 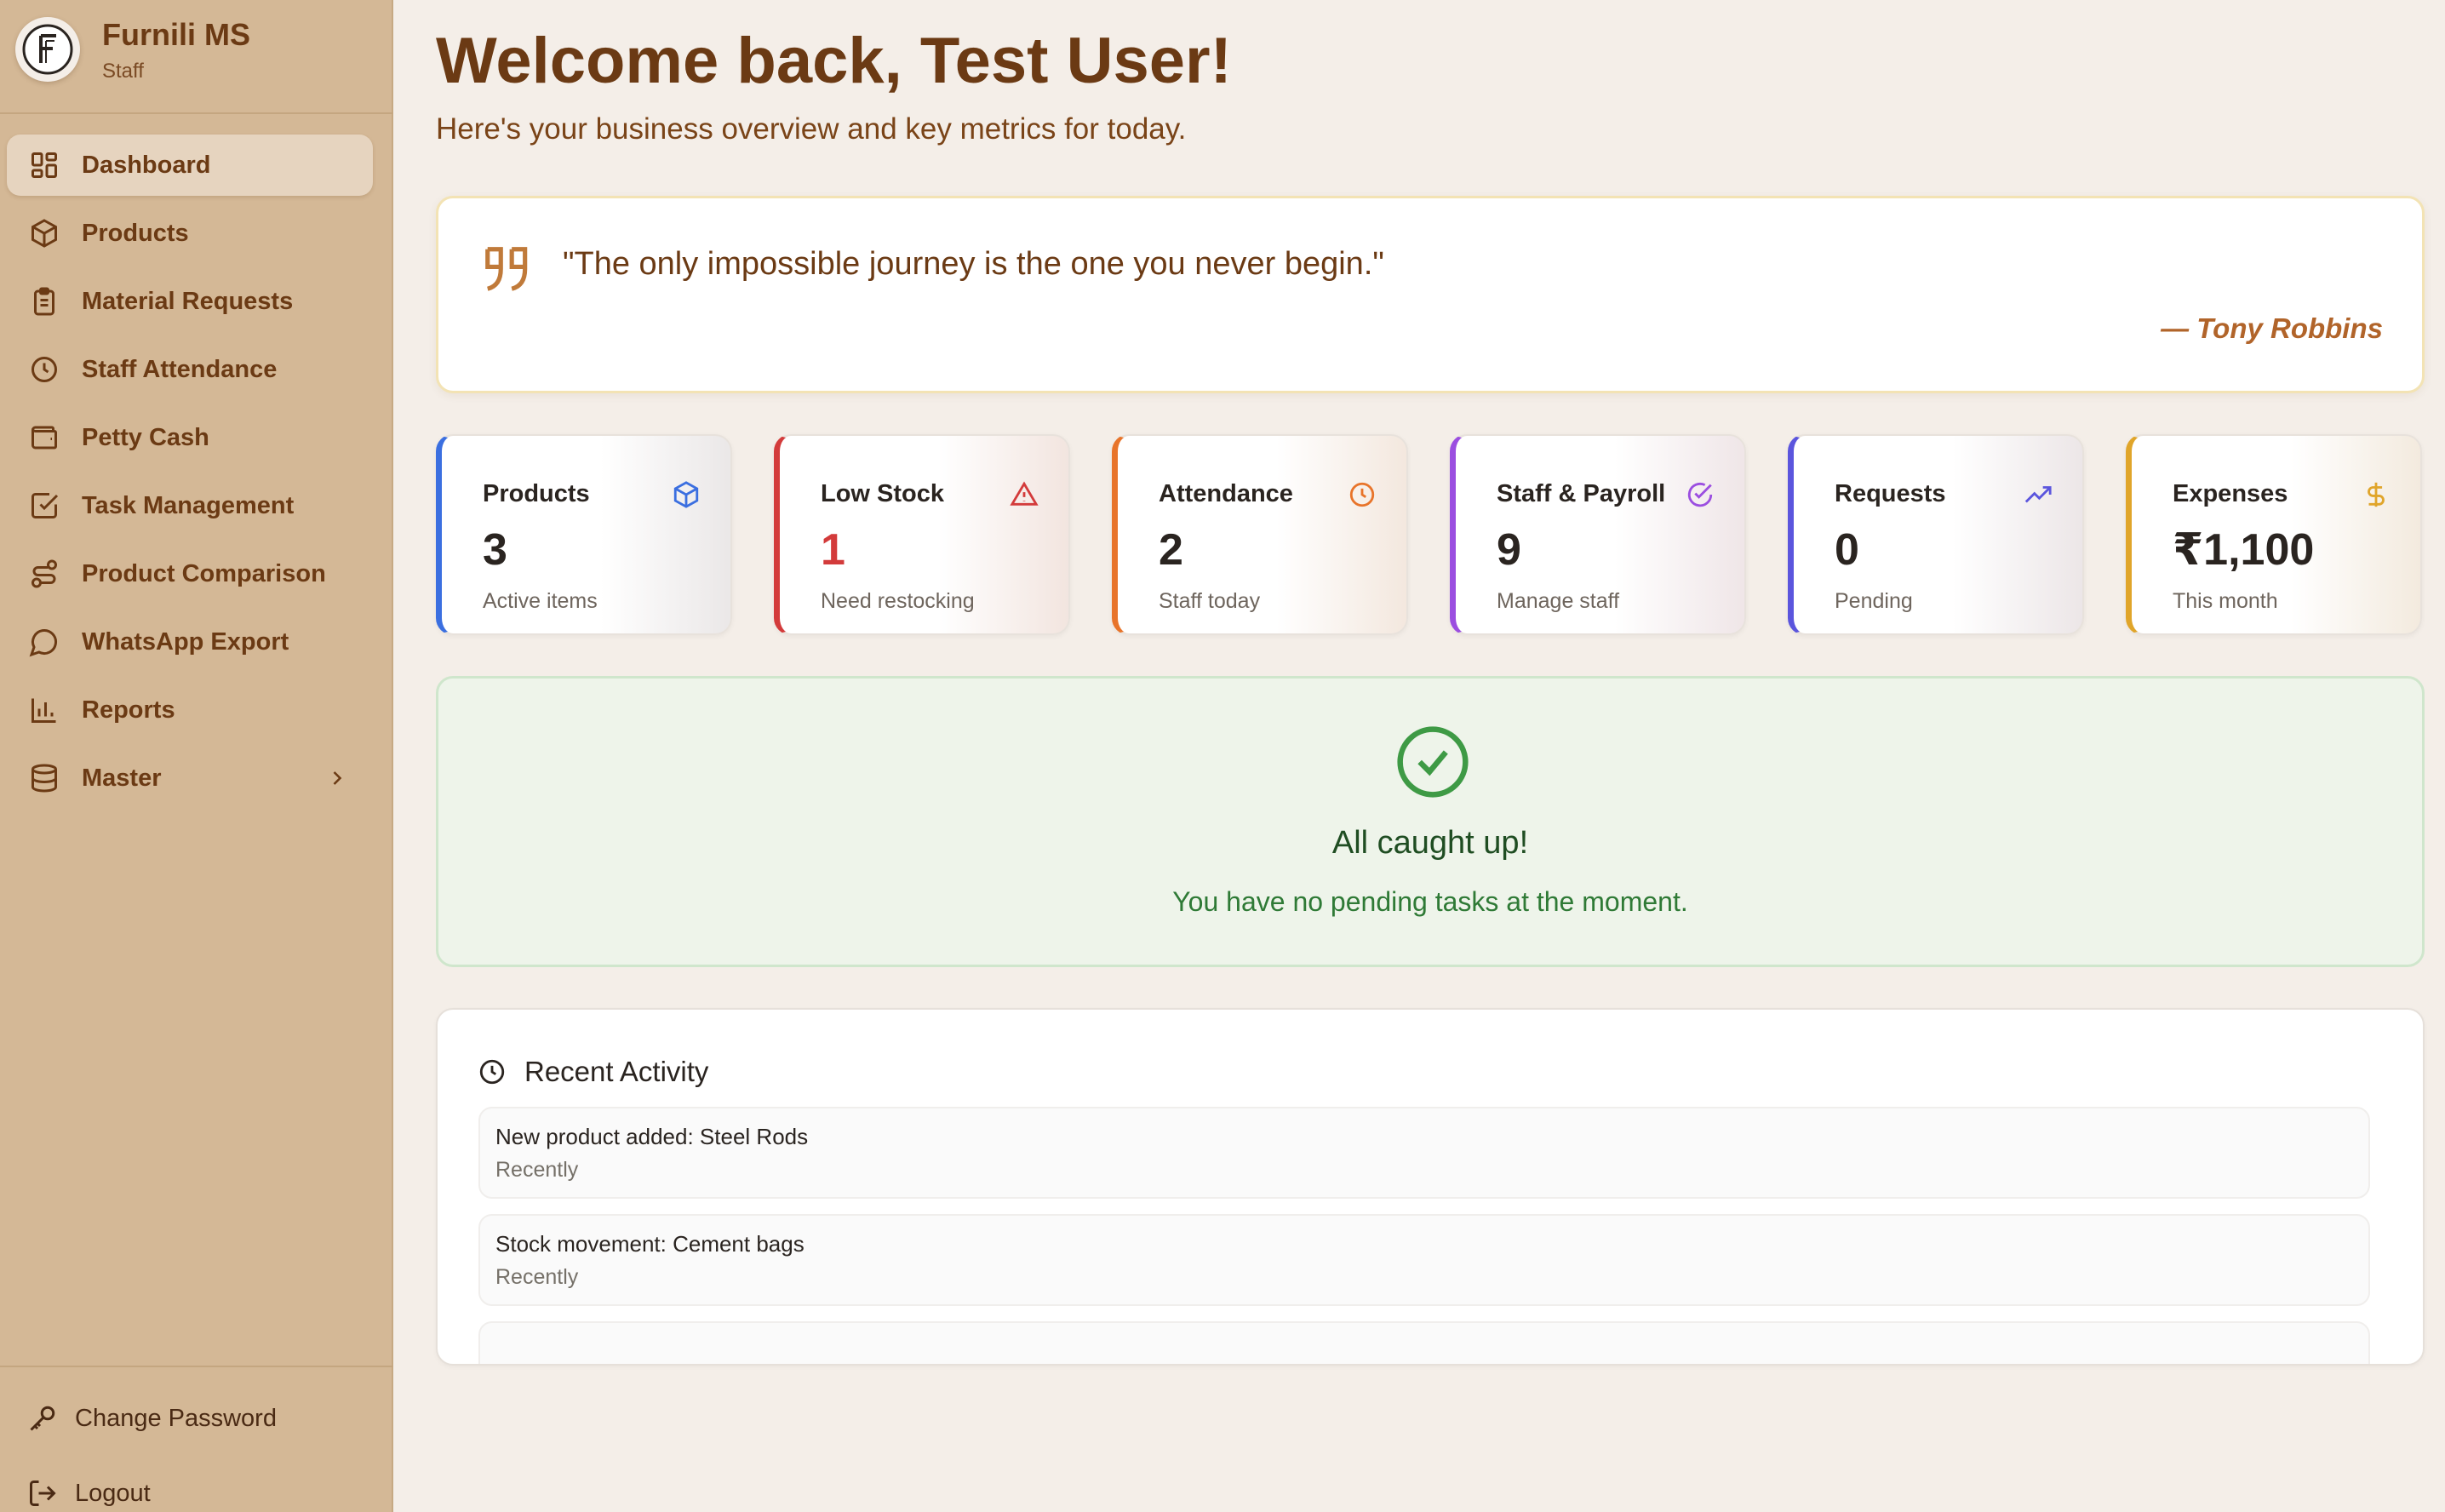 I want to click on sidebar-item-label: WhatsApp Export, so click(x=186, y=641).